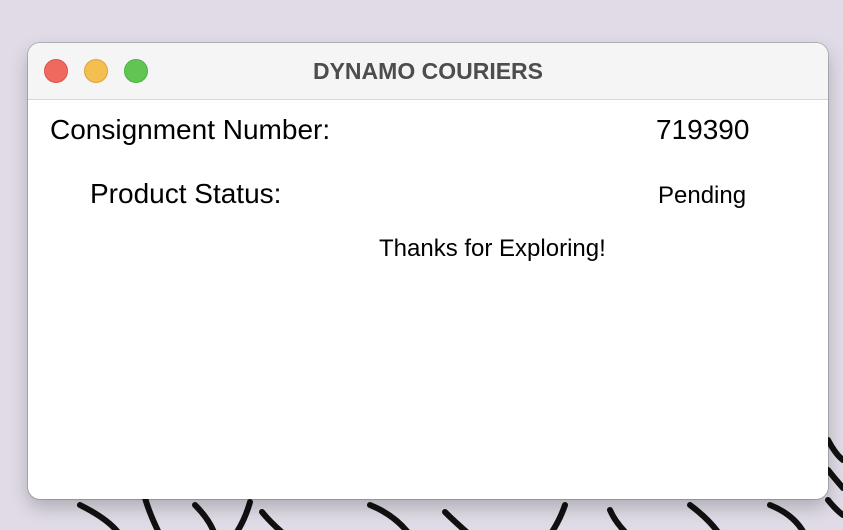 This screenshot has width=843, height=530. I want to click on consignment-number-value: 719390, so click(703, 129).